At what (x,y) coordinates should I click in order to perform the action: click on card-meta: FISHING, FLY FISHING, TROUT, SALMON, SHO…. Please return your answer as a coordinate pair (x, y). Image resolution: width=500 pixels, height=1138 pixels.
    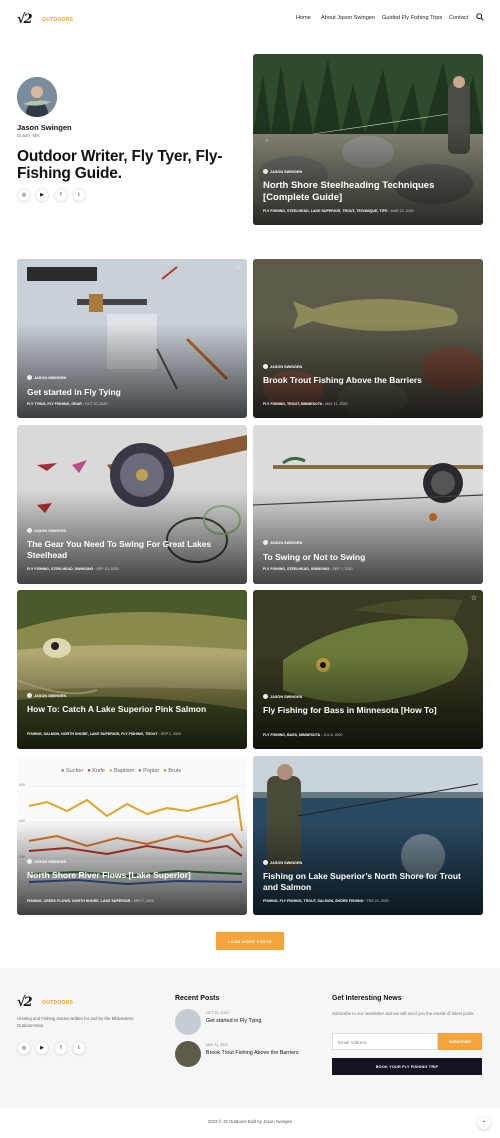
    Looking at the image, I should click on (326, 901).